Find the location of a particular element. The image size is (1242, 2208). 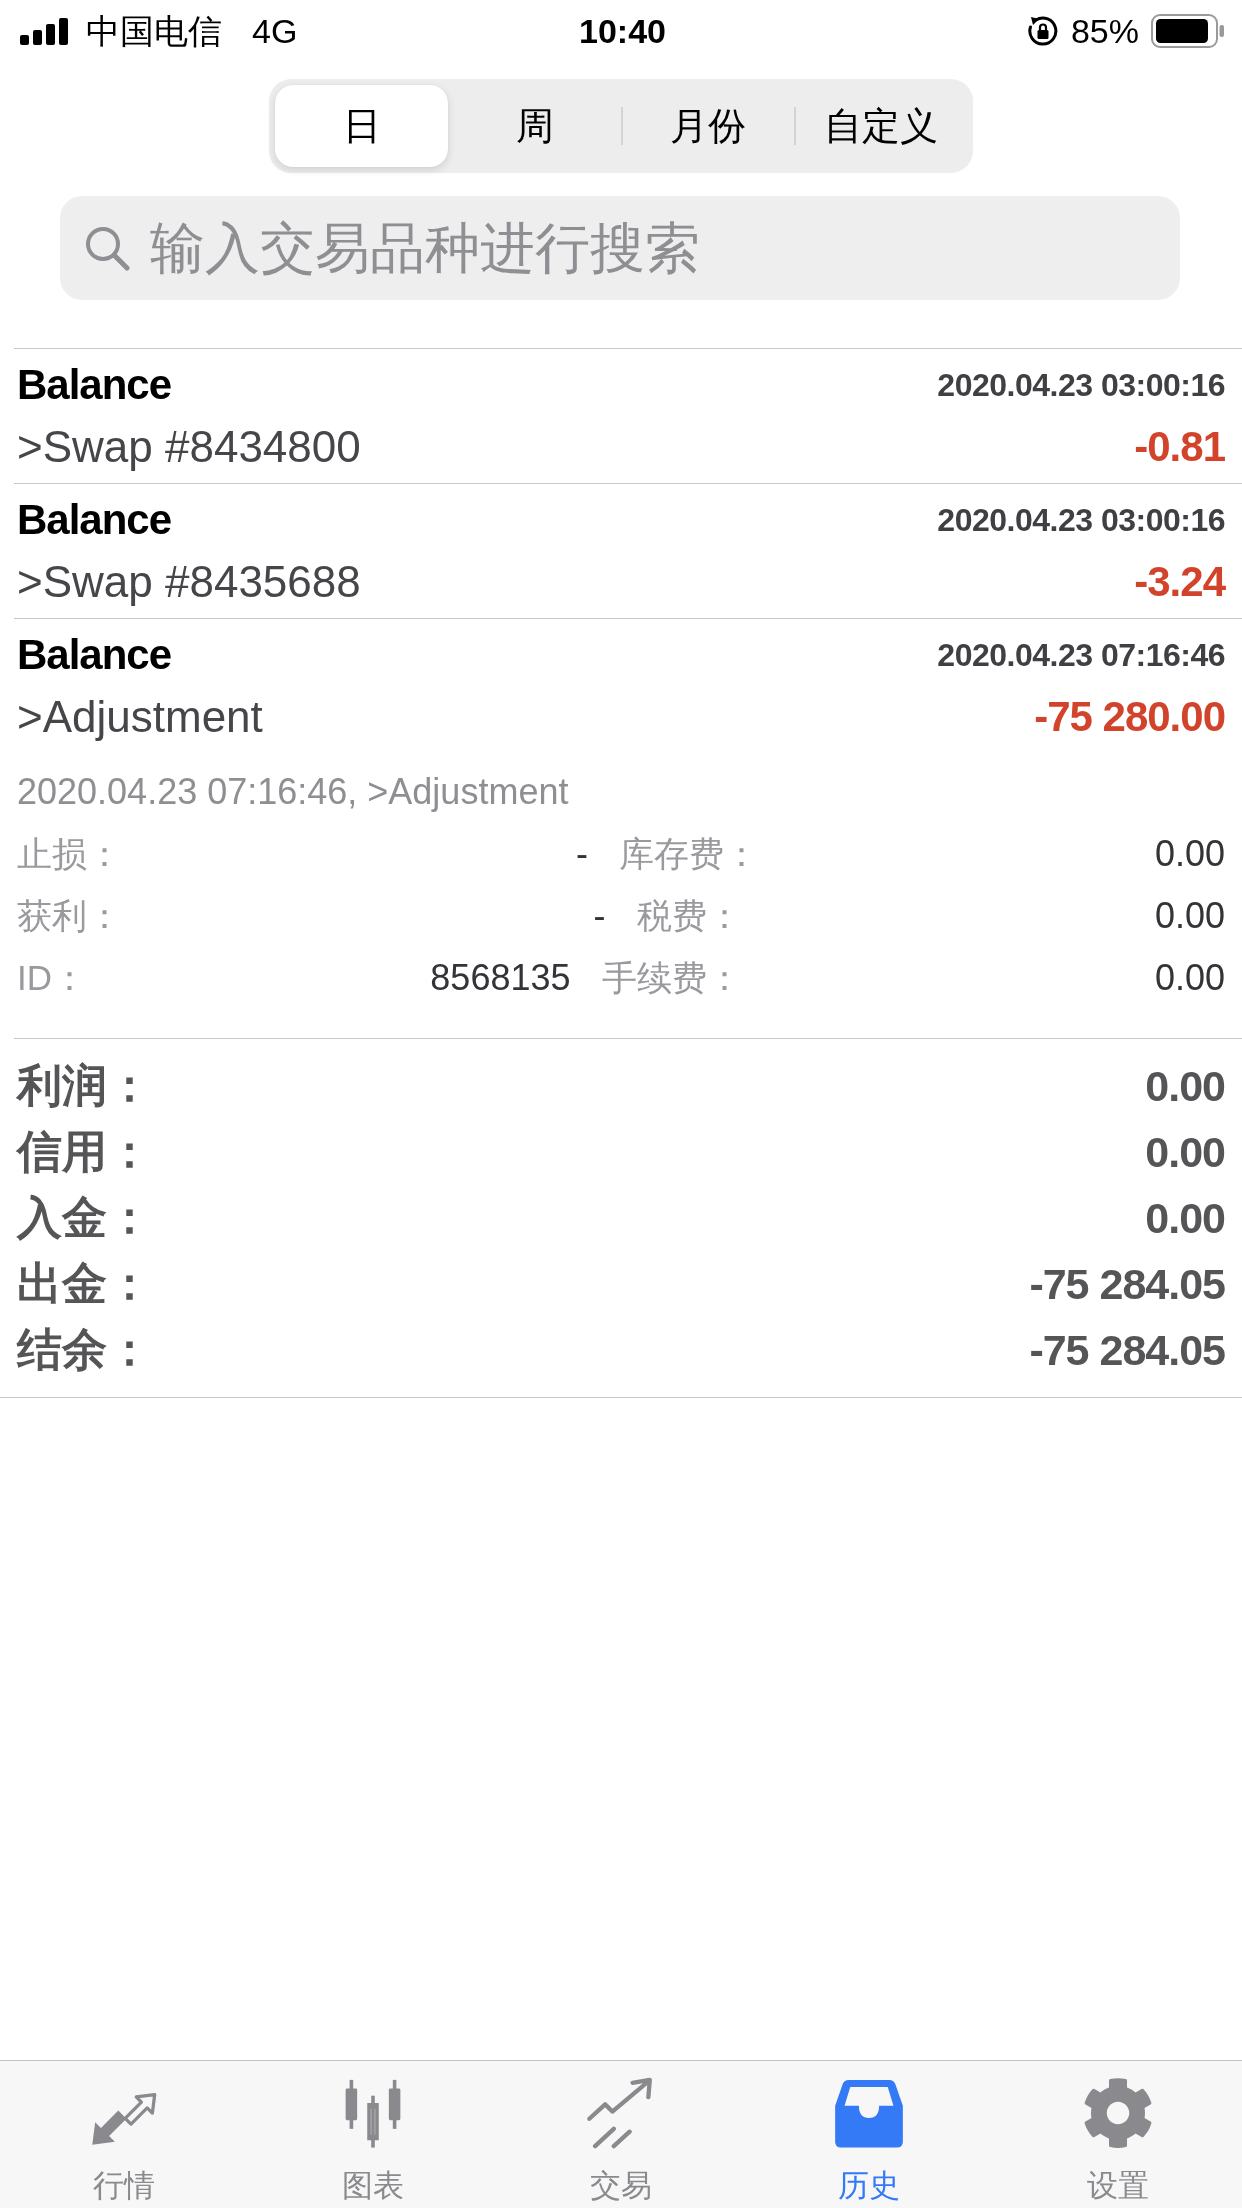

deal-amount: -0.81 is located at coordinates (1179, 447).